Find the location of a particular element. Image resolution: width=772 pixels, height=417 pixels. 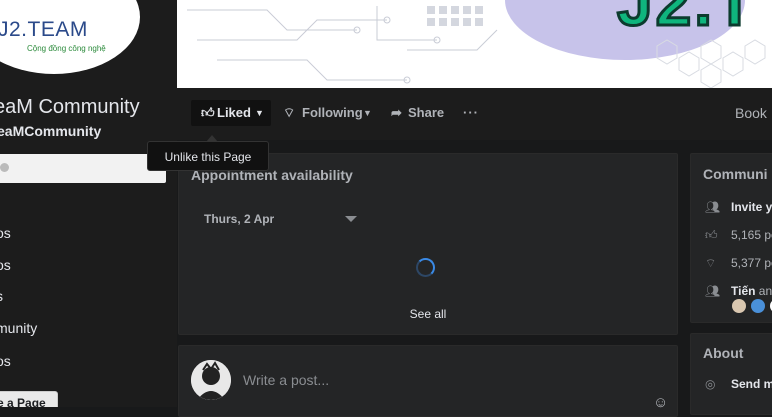

liked-button: 👍︎ Liked ▼ is located at coordinates (231, 113).